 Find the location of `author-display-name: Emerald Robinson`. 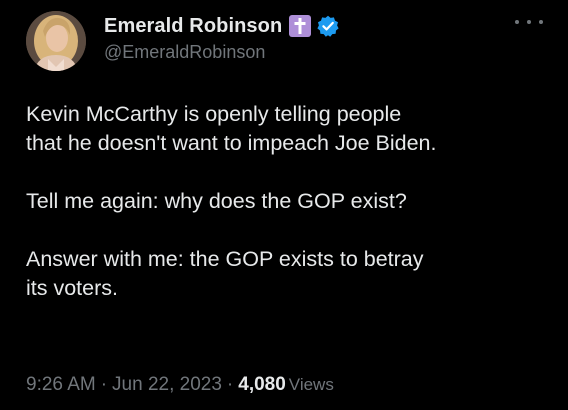

author-display-name: Emerald Robinson is located at coordinates (193, 26).